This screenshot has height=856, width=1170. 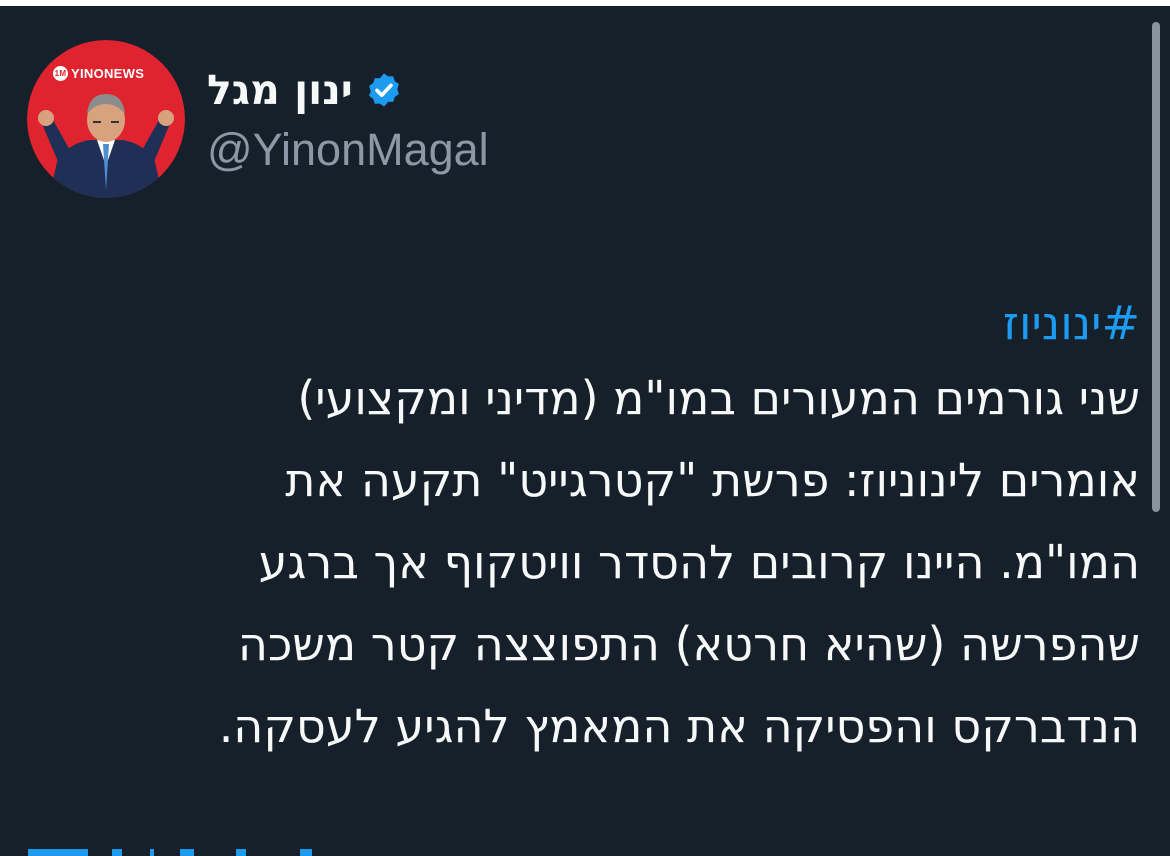 What do you see at coordinates (280, 90) in the screenshot?
I see `display-name: ינון מגל` at bounding box center [280, 90].